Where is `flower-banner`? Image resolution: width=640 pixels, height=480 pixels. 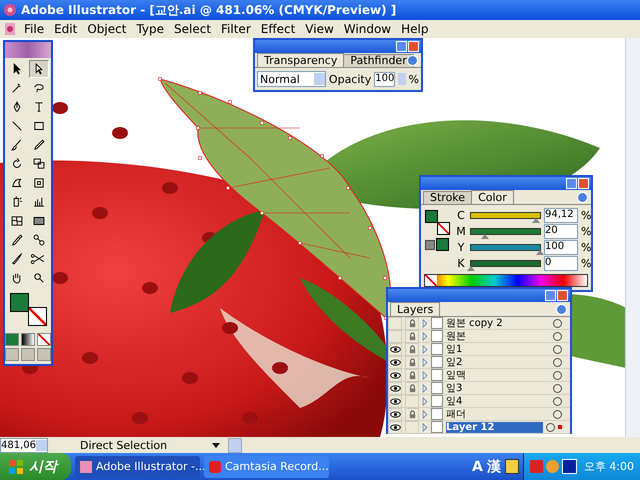
flower-banner is located at coordinates (28, 50).